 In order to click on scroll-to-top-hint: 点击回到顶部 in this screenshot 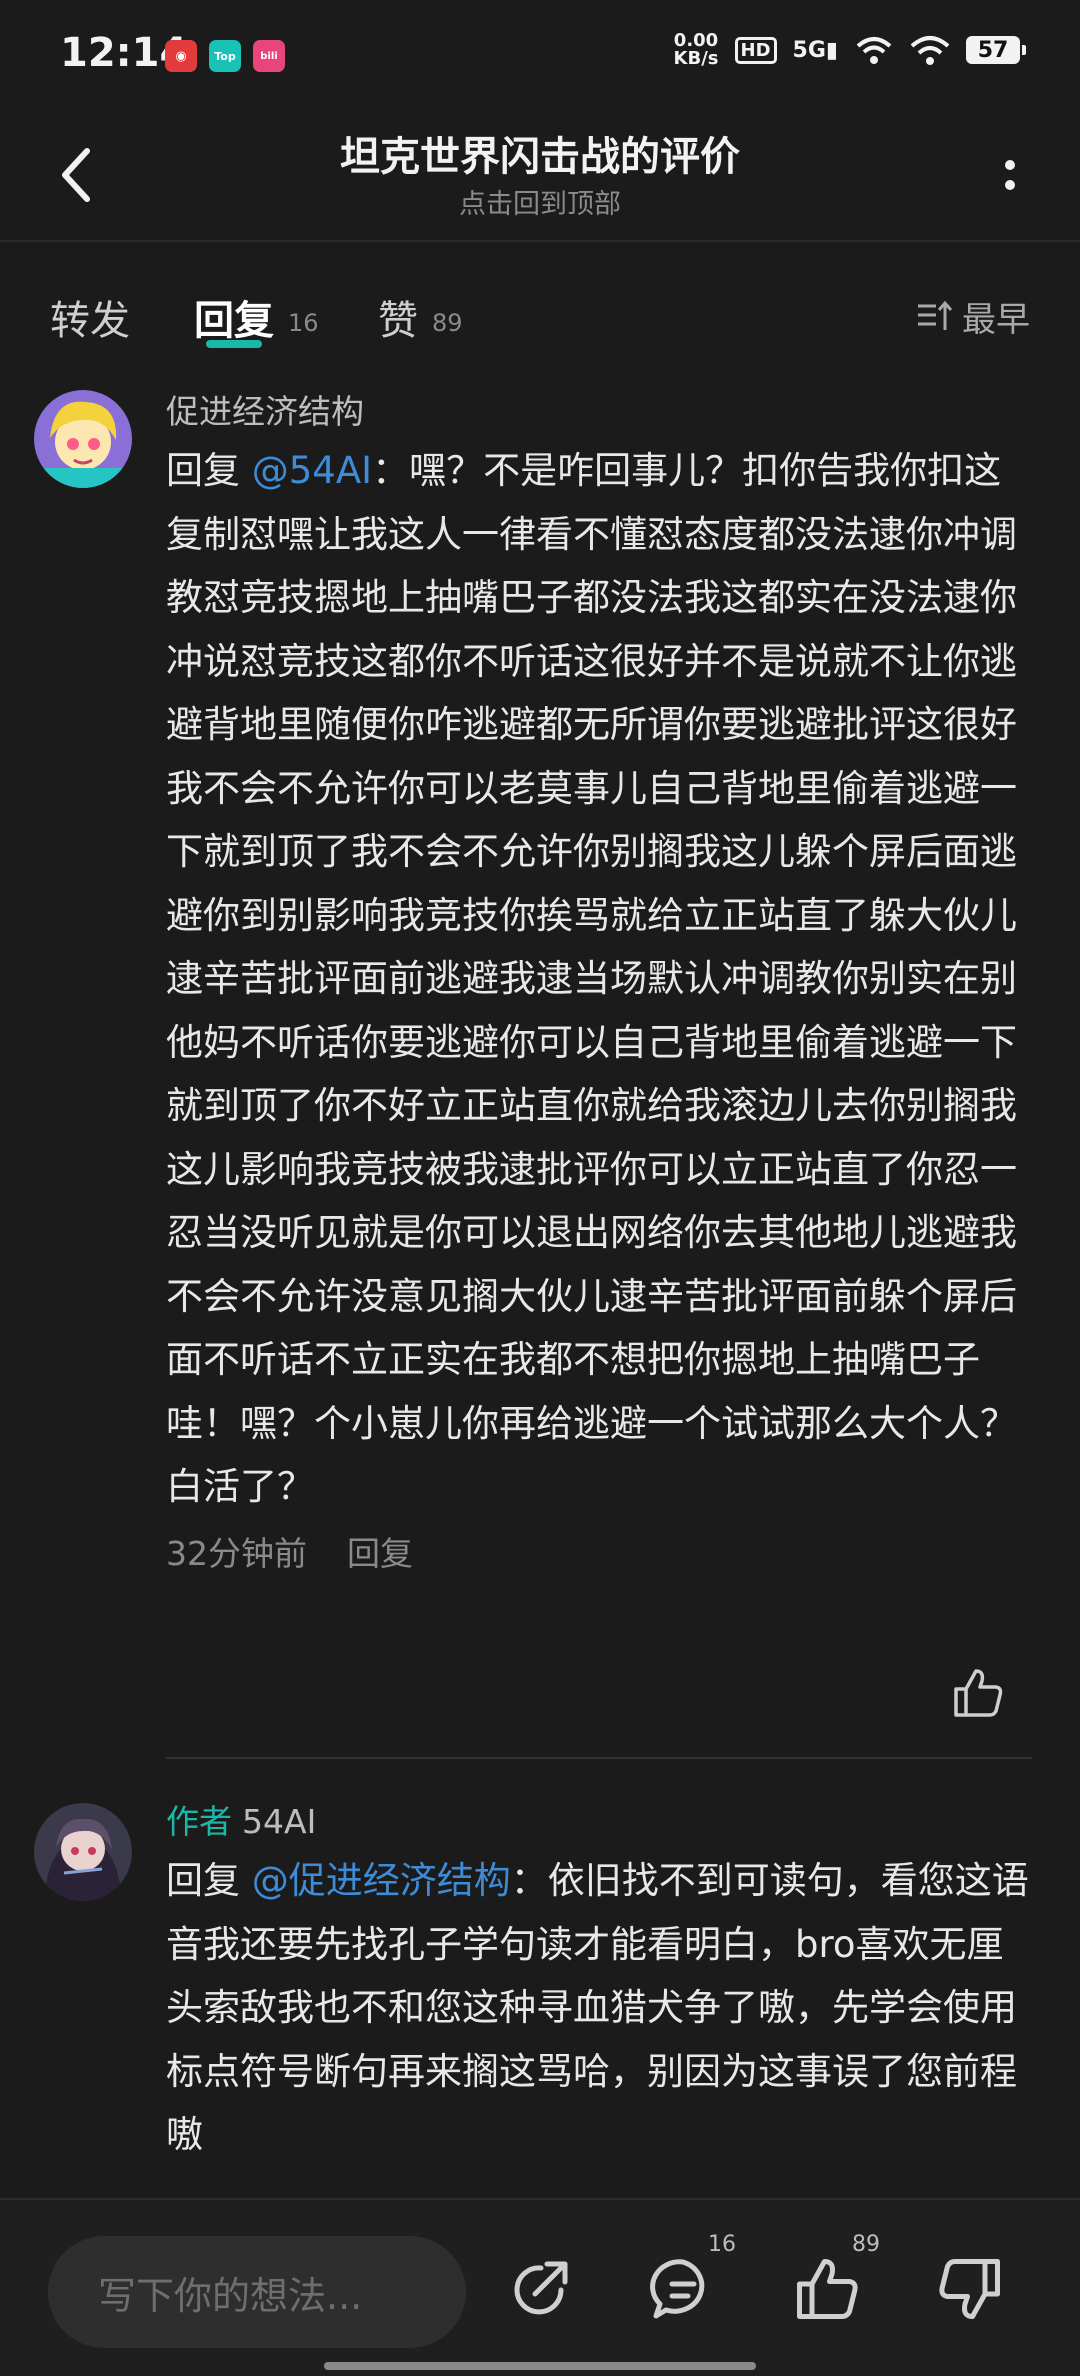, I will do `click(540, 201)`.